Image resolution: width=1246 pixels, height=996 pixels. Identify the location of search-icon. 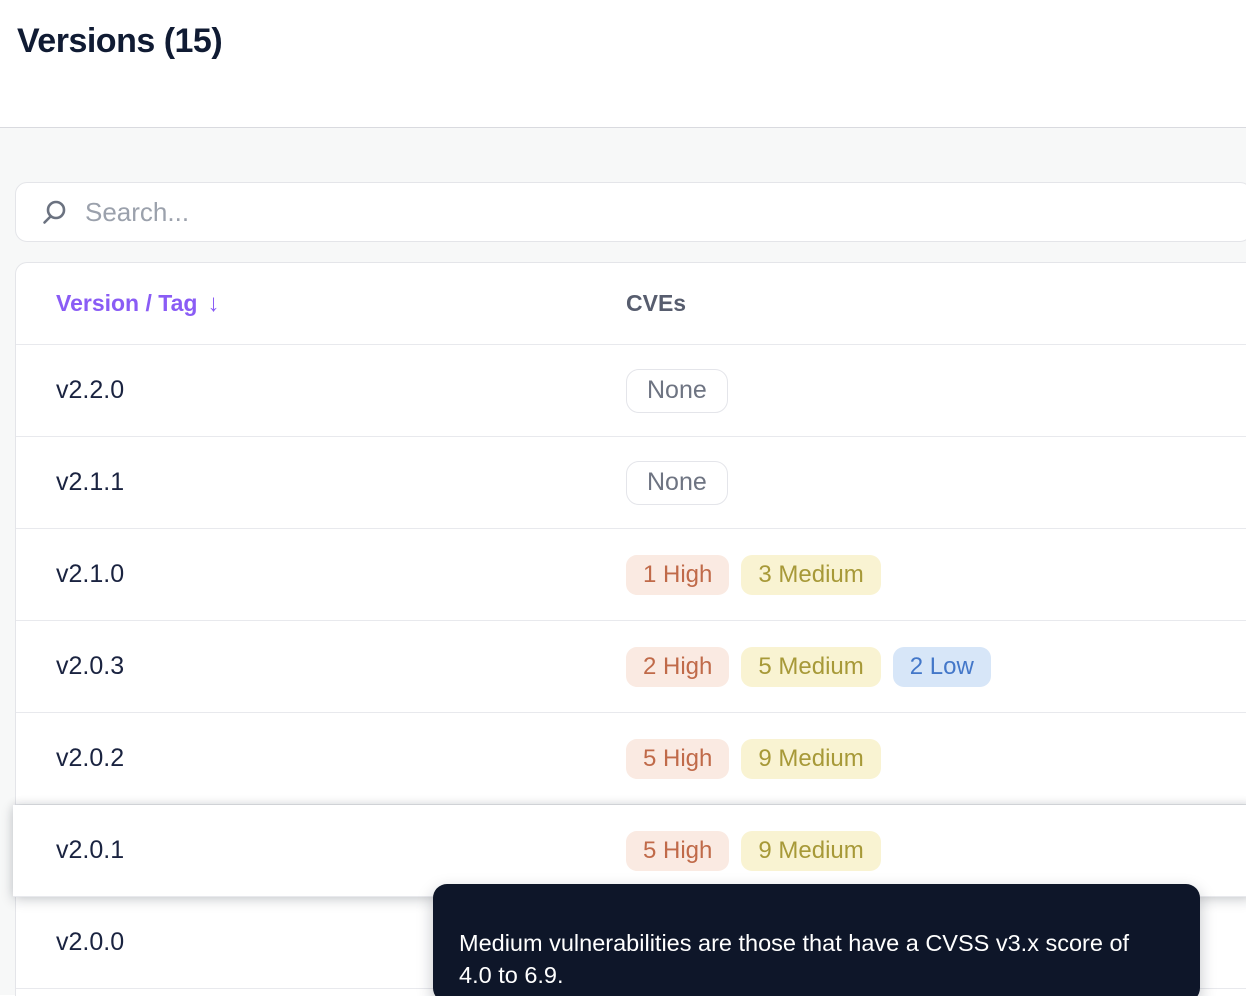
(54, 212).